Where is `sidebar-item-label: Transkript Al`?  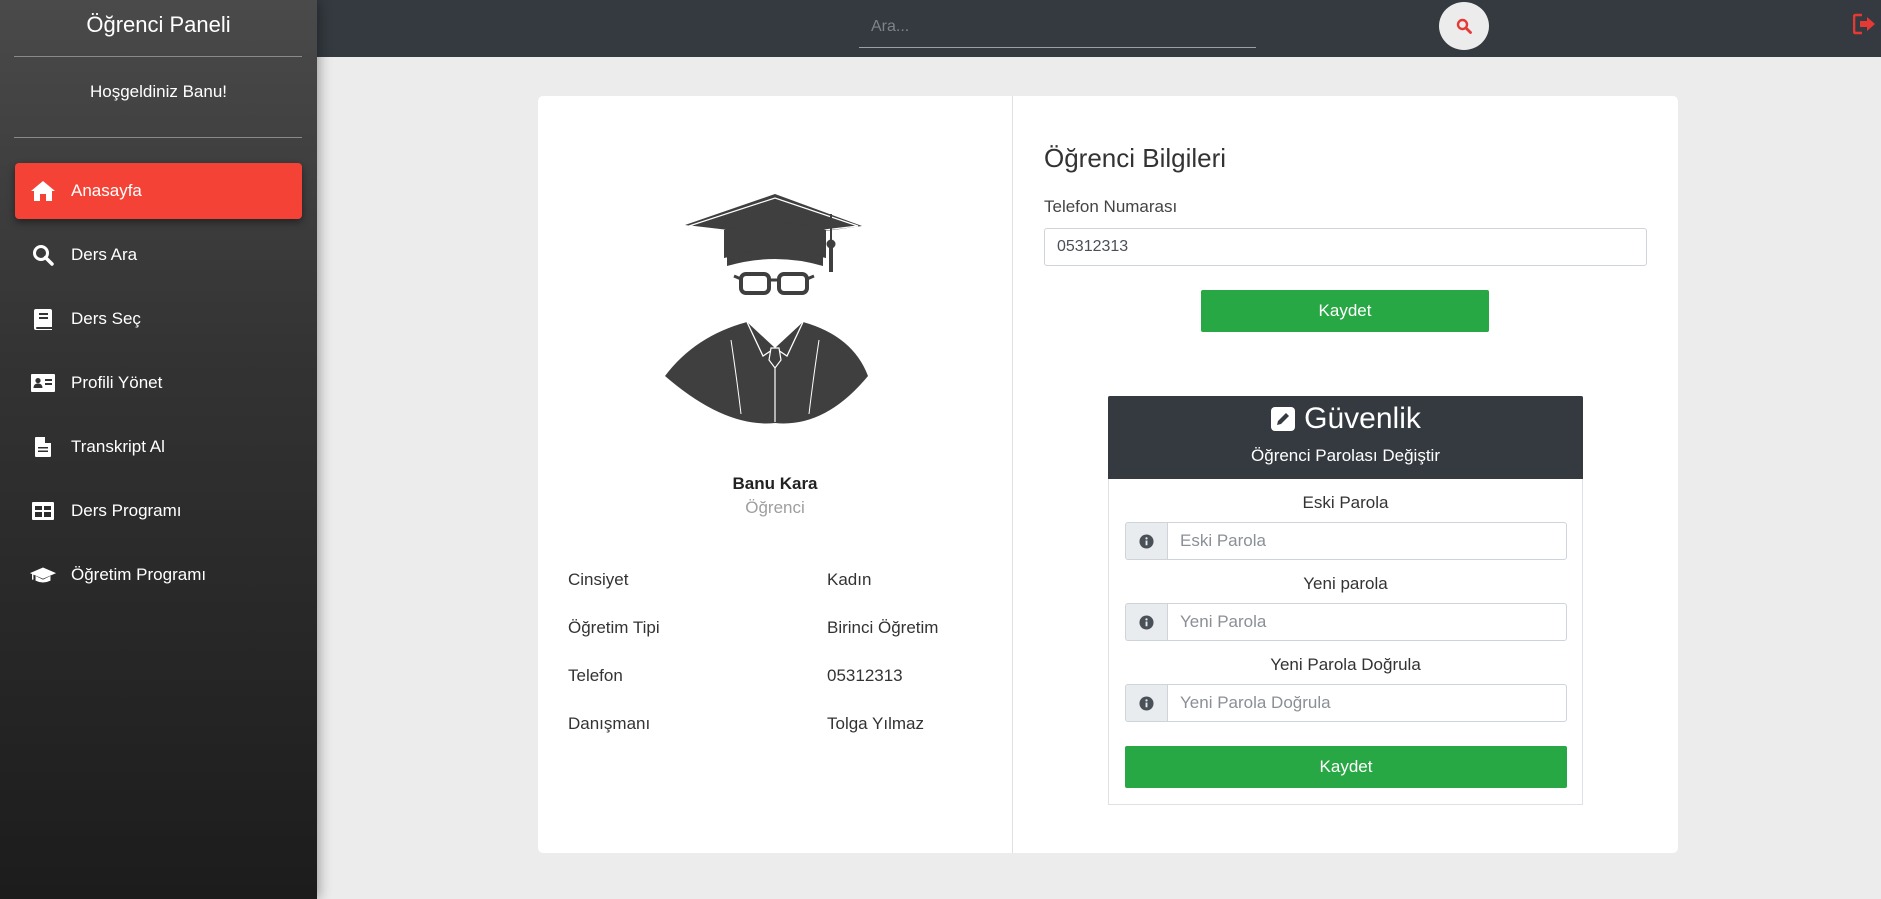 sidebar-item-label: Transkript Al is located at coordinates (118, 446).